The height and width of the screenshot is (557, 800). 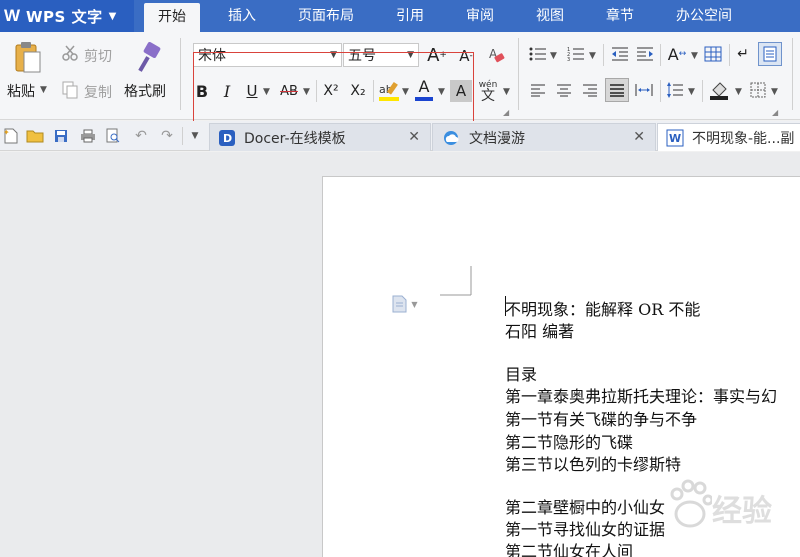 I want to click on strikethrough-button: AB, so click(x=289, y=91).